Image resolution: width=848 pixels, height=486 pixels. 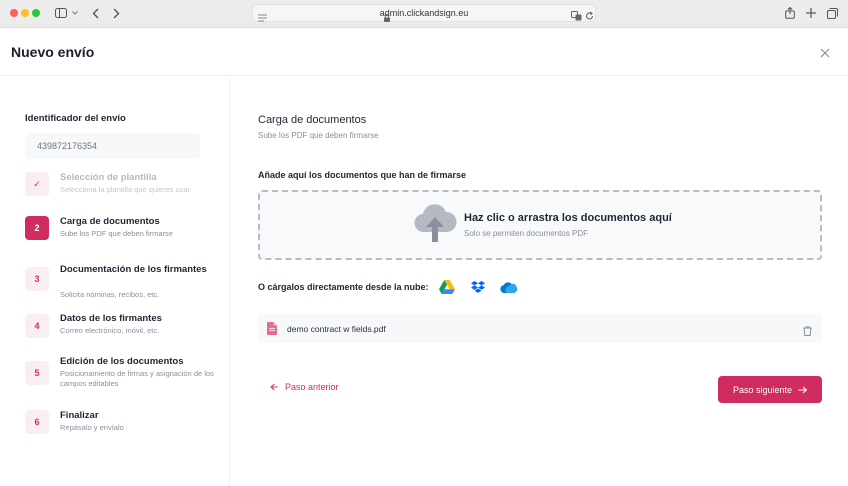 I want to click on step-title: Edición de los documentos, so click(x=122, y=361).